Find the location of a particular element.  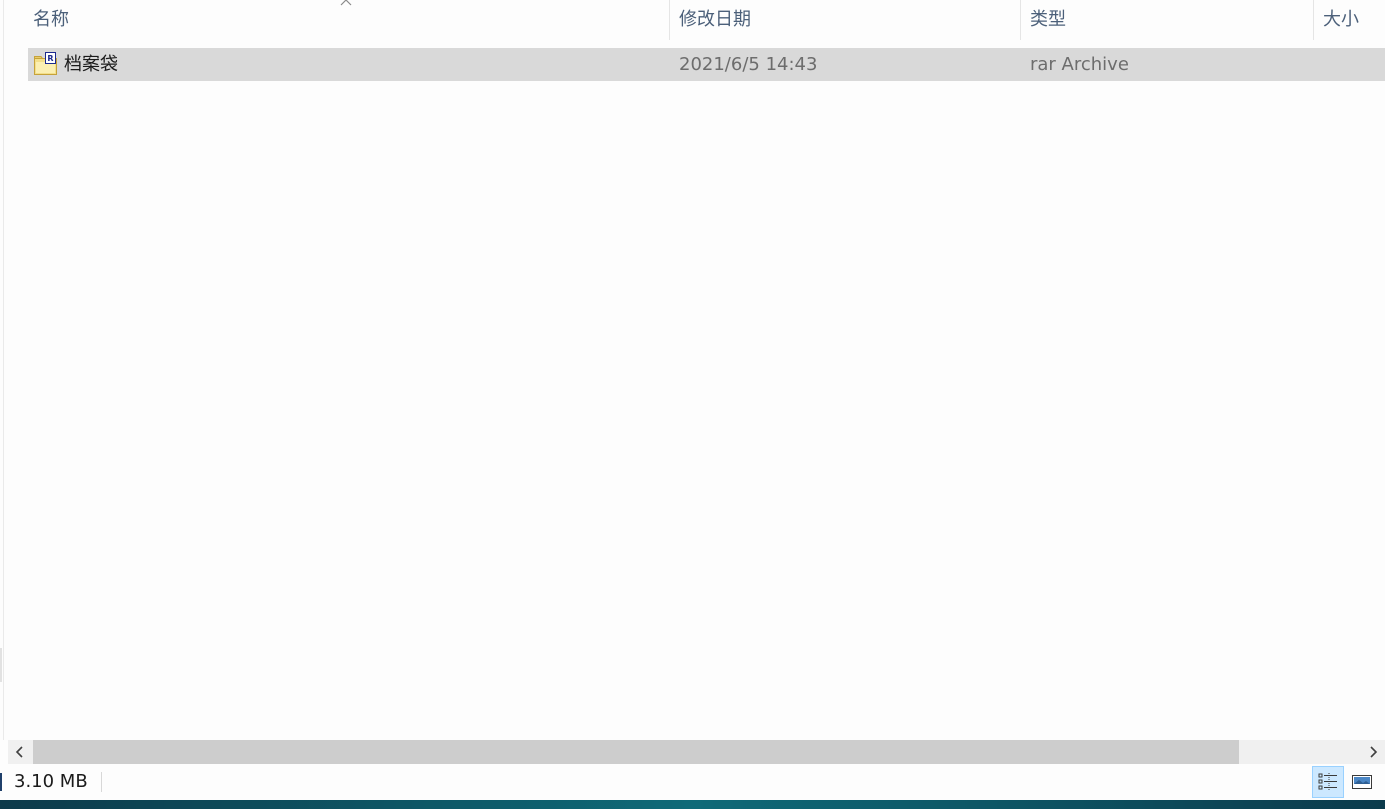

large-icons-view-icon is located at coordinates (1362, 782).